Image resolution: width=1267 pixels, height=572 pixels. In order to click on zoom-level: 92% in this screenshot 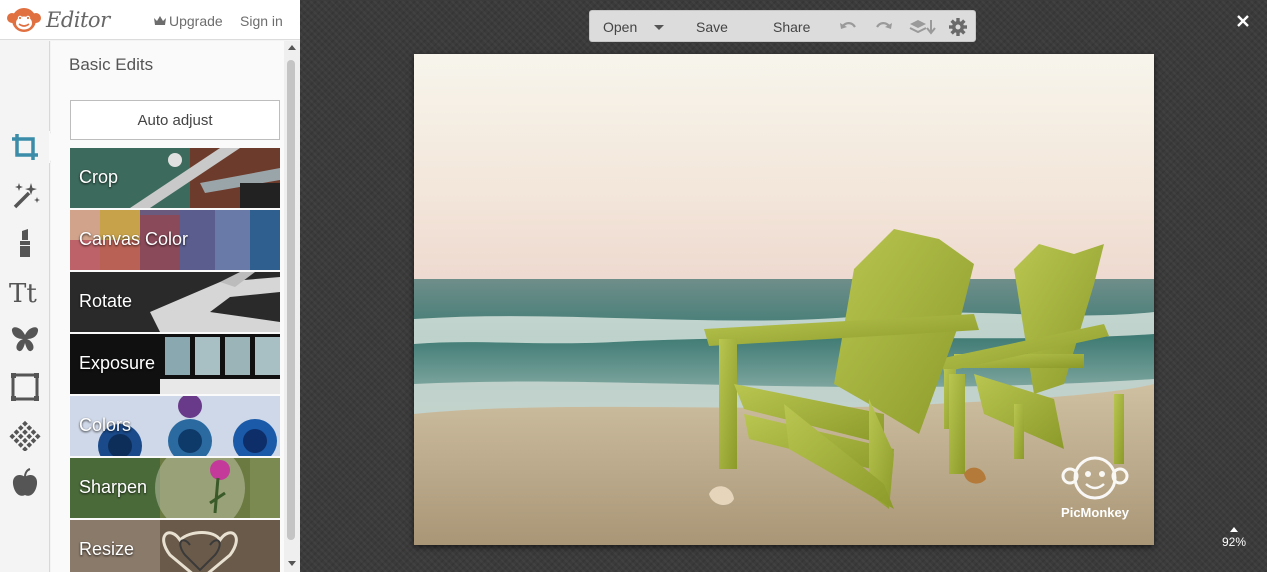, I will do `click(1234, 542)`.